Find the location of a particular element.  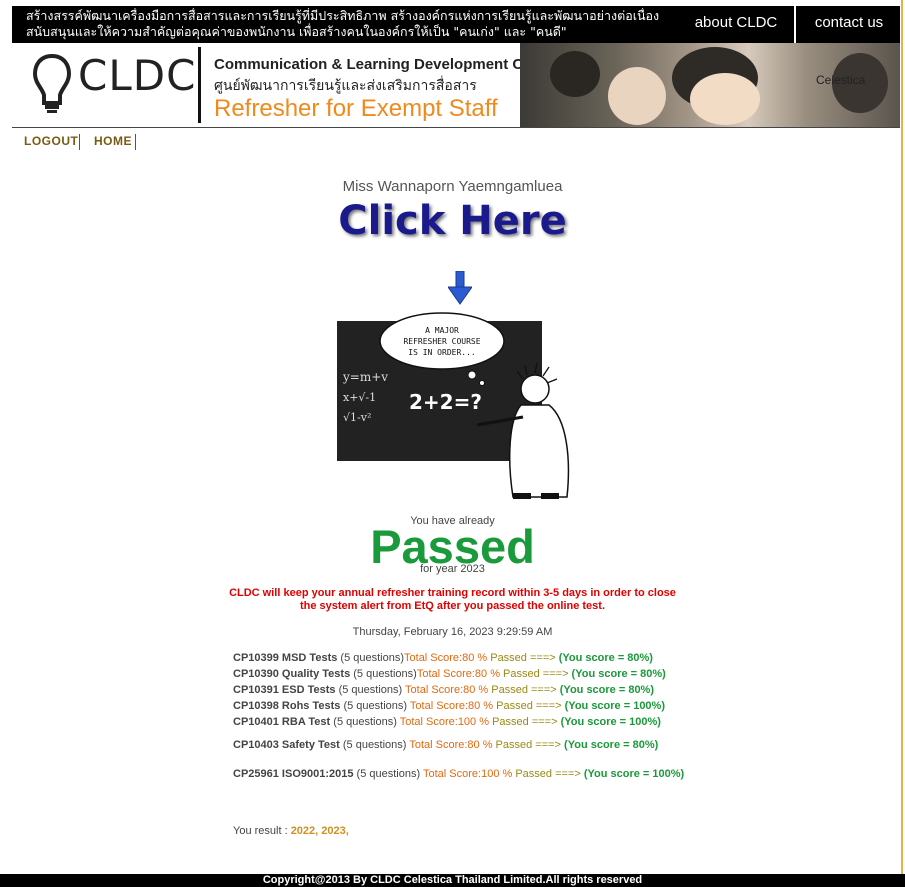

header-subtitle: Refresher for Exempt Staff is located at coordinates (356, 108).